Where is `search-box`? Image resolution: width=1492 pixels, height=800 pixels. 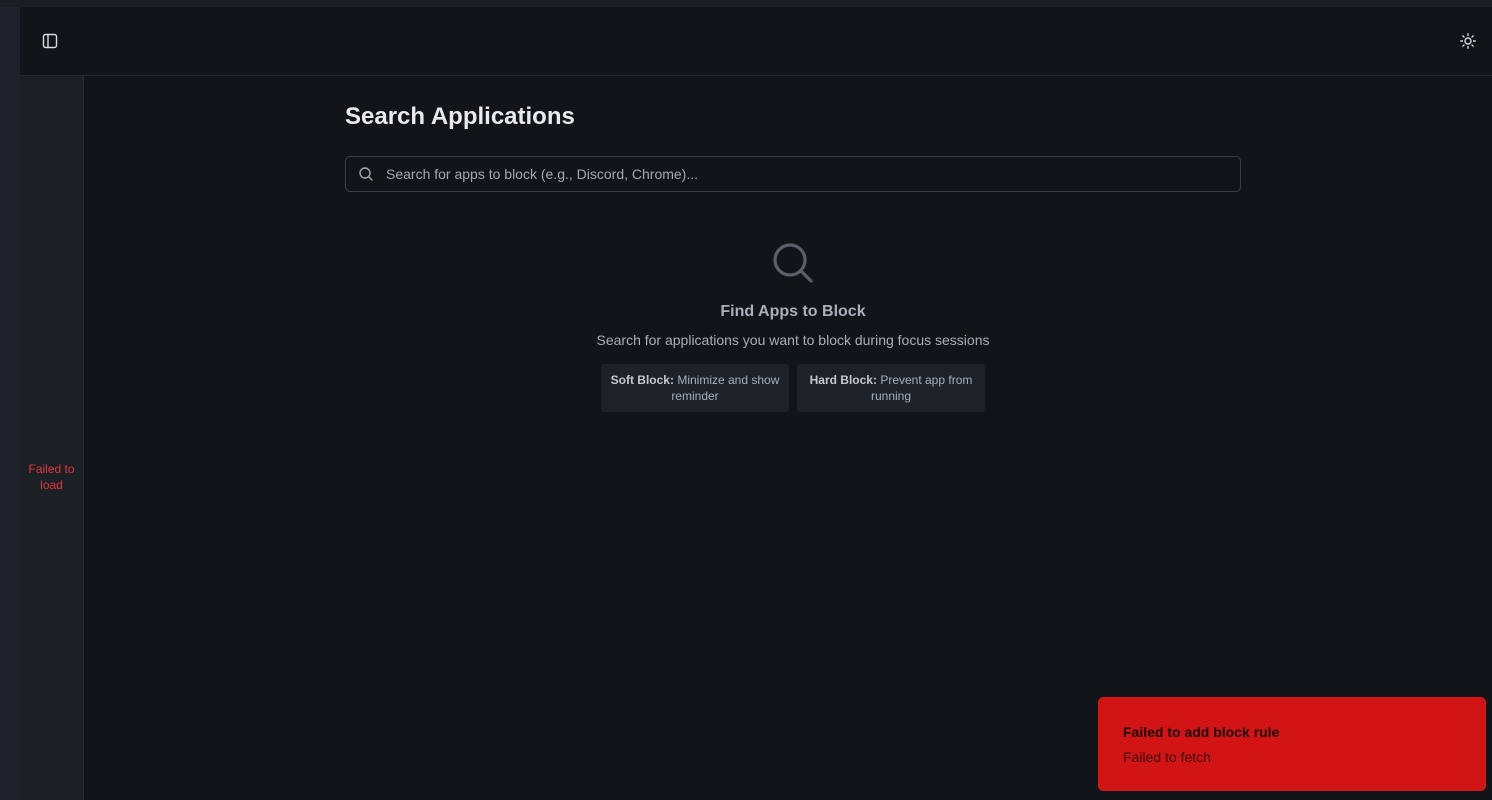 search-box is located at coordinates (793, 174).